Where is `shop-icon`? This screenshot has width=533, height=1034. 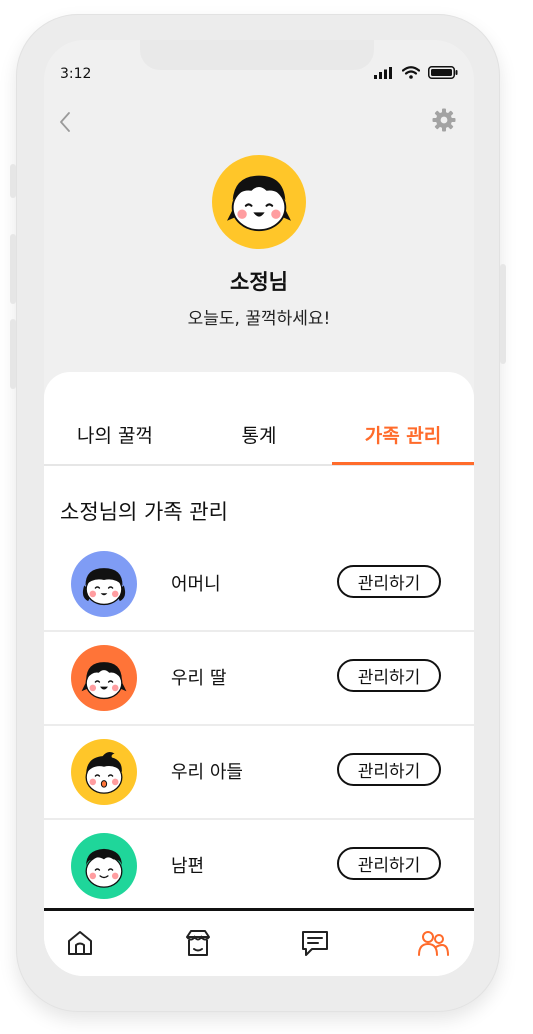
shop-icon is located at coordinates (198, 943).